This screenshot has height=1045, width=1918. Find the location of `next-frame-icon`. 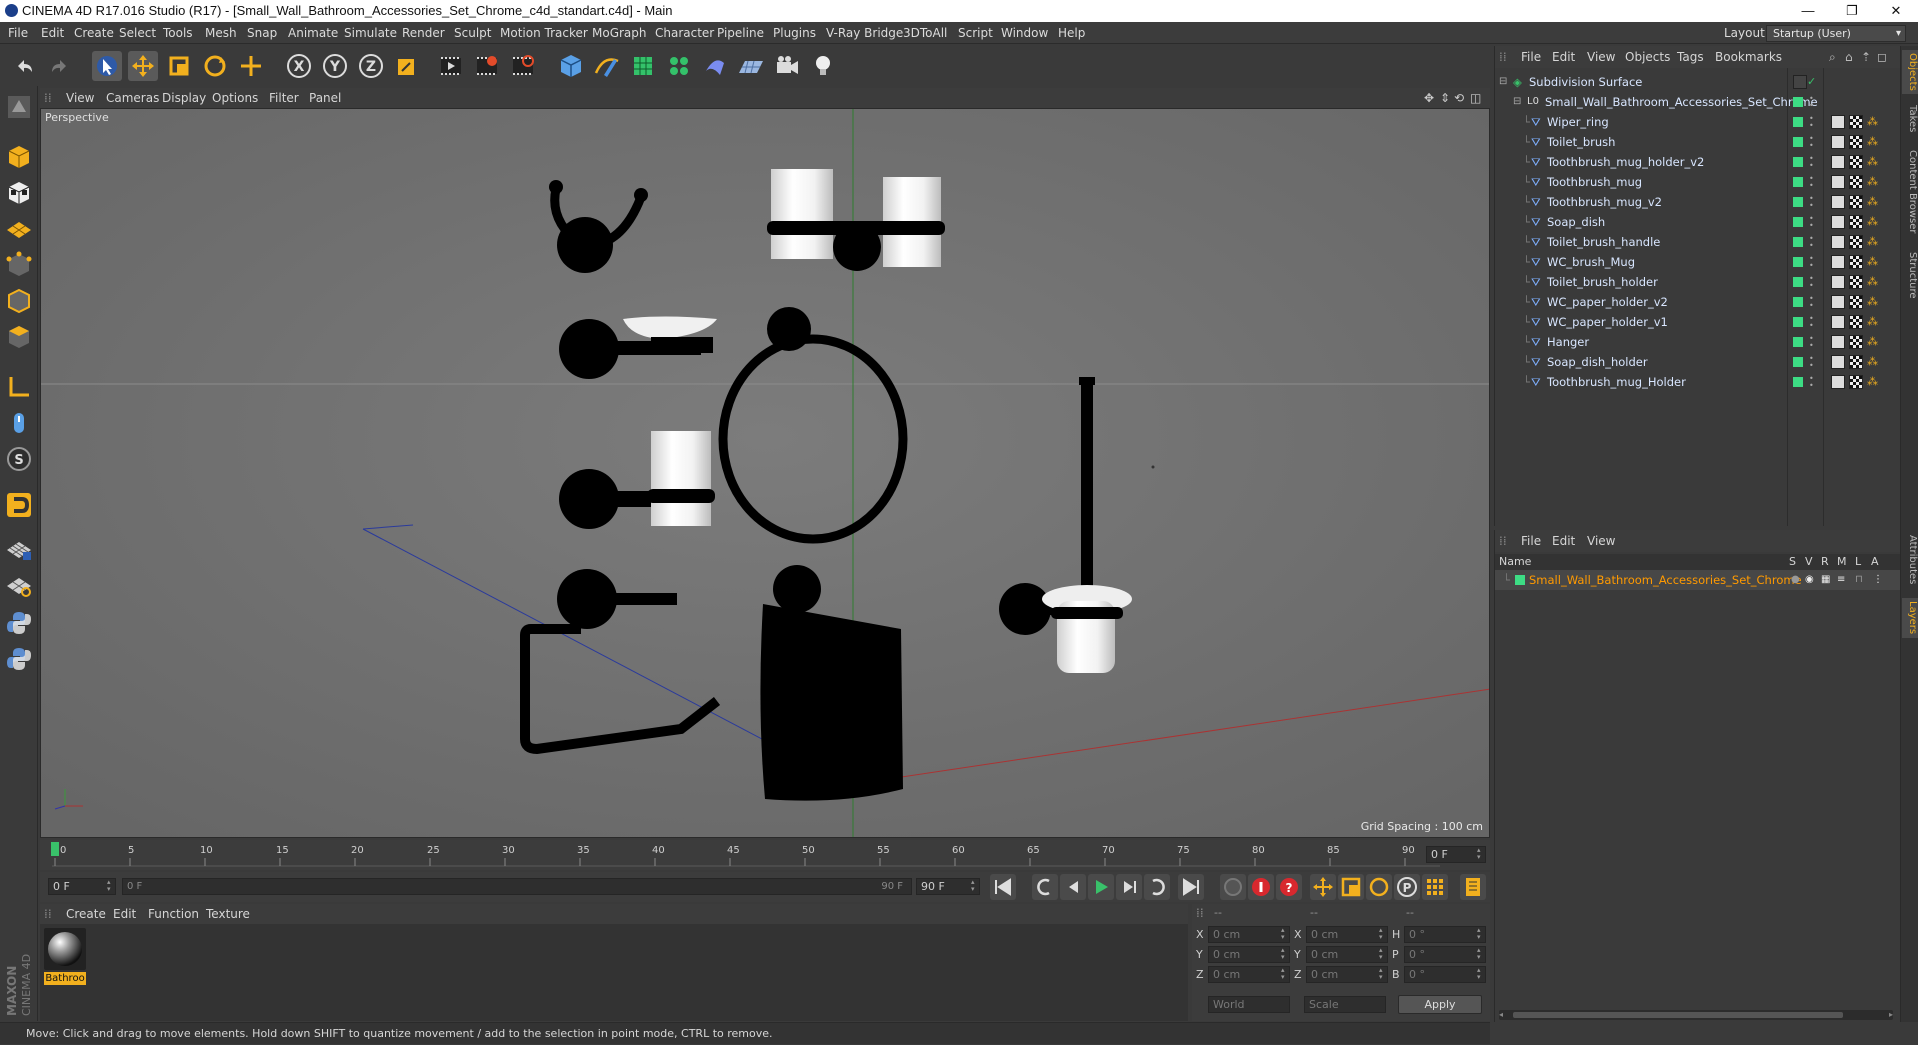

next-frame-icon is located at coordinates (1129, 887).